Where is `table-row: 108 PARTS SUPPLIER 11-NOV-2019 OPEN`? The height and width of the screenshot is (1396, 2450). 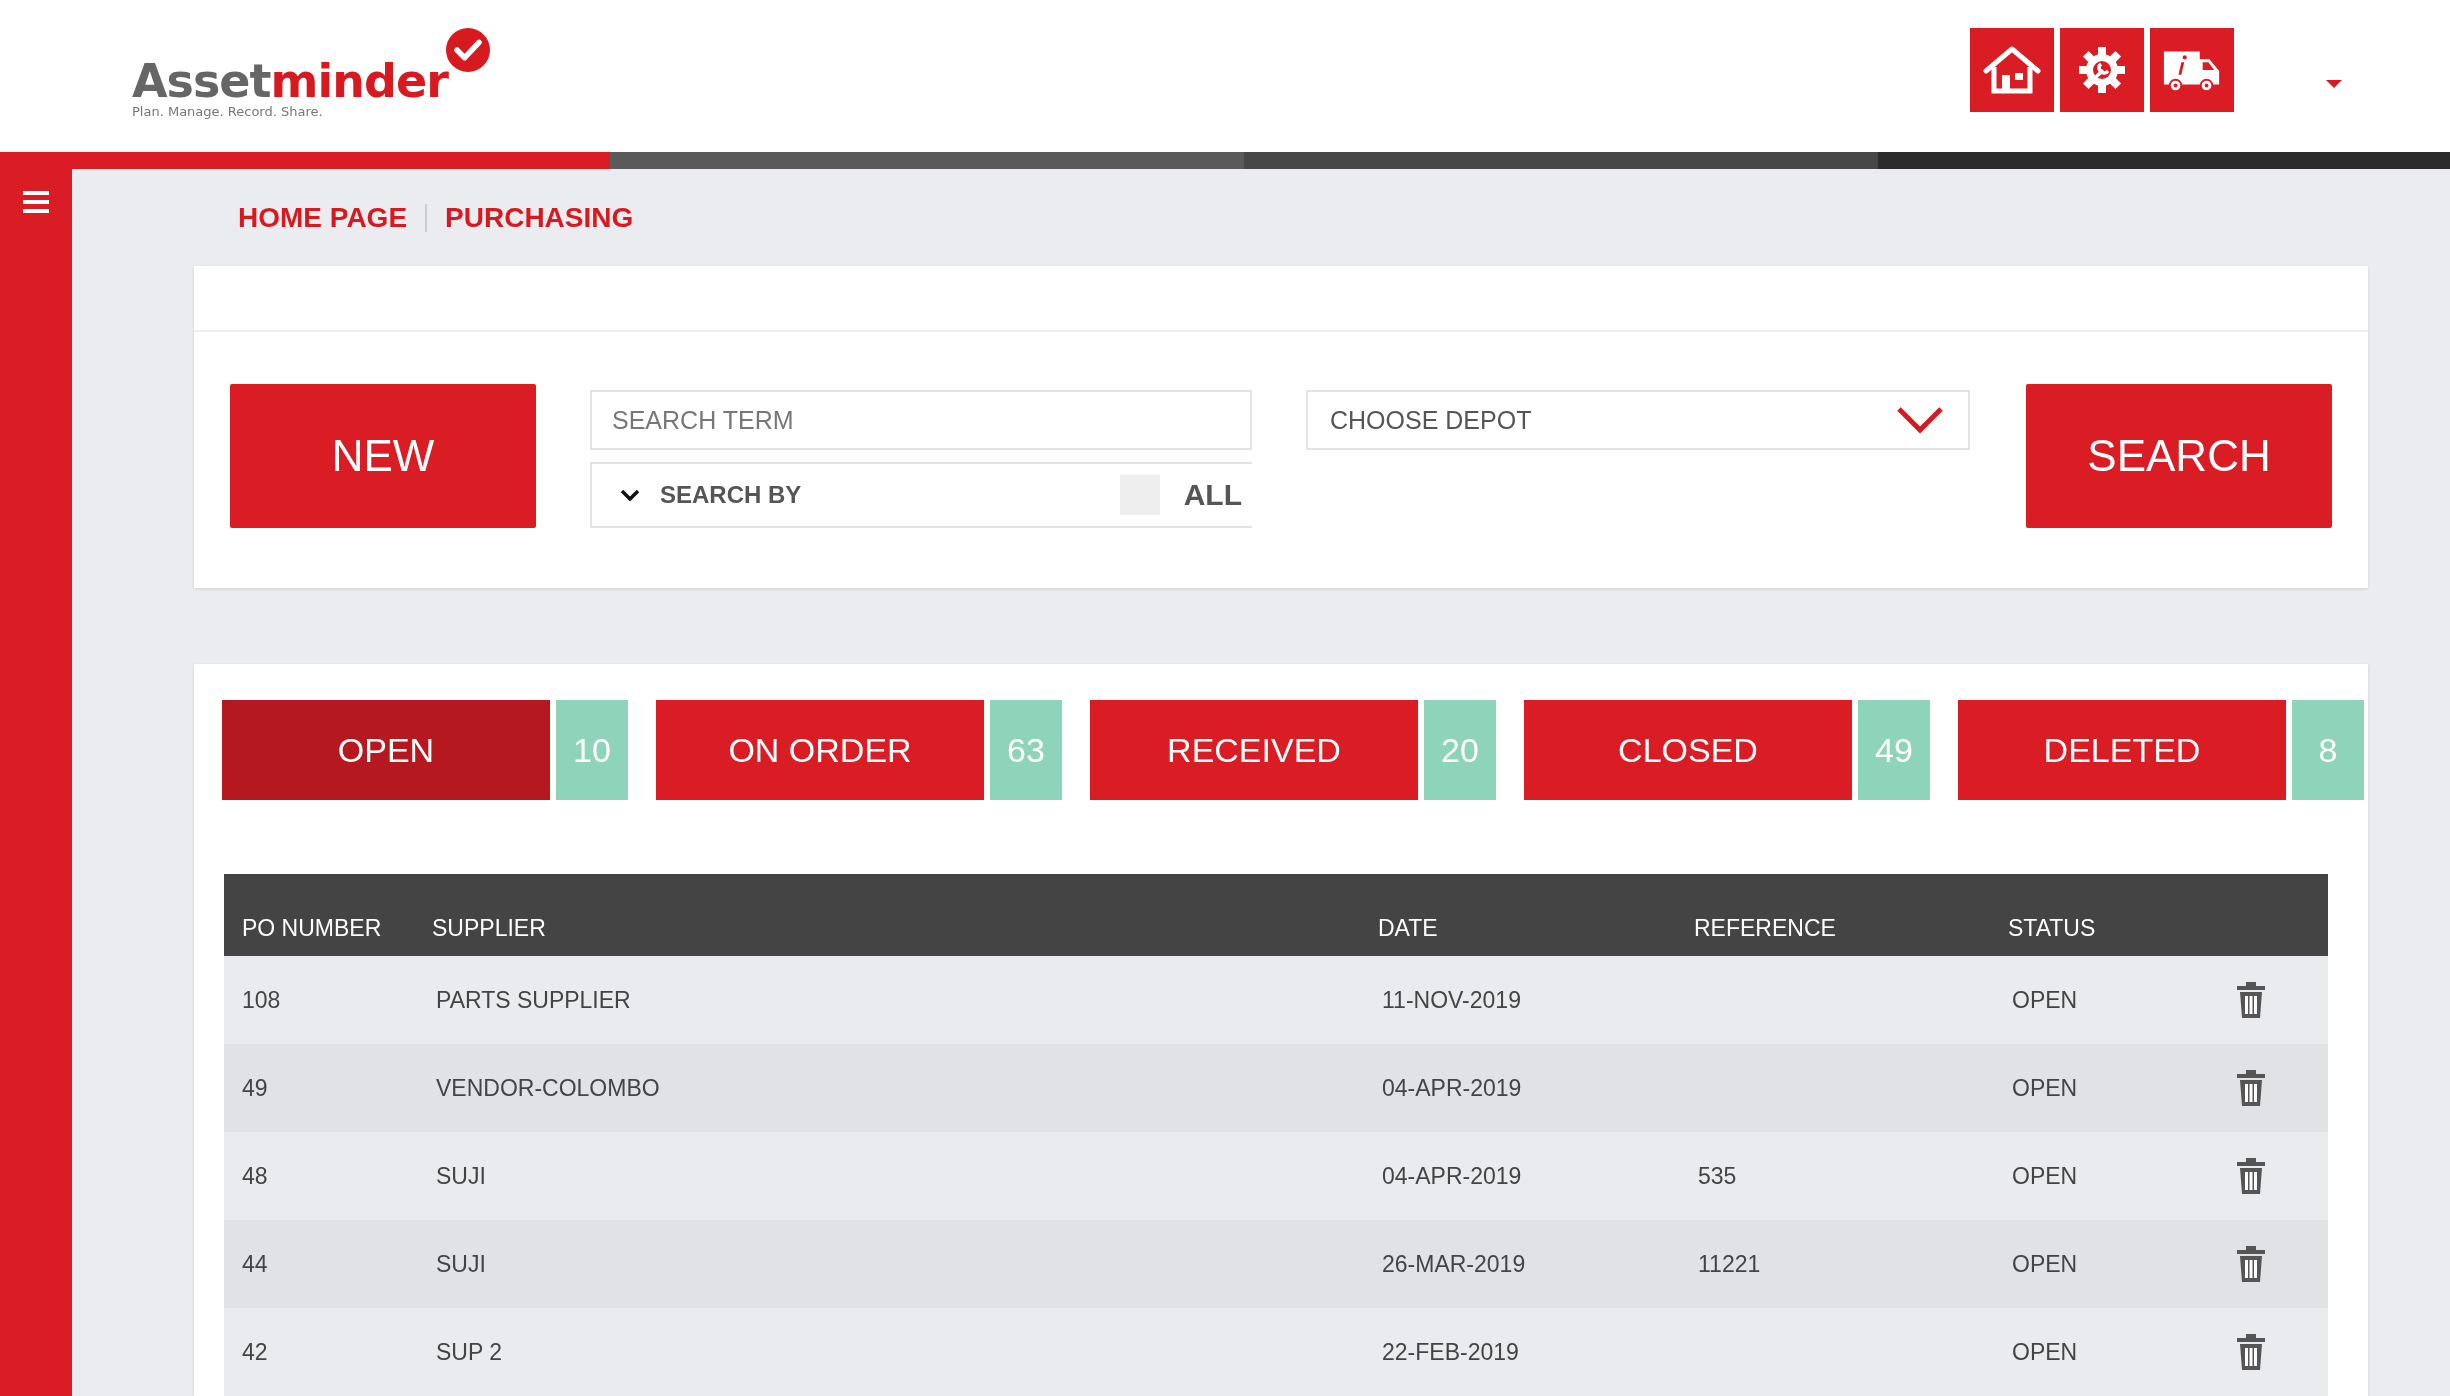
table-row: 108 PARTS SUPPLIER 11-NOV-2019 OPEN is located at coordinates (1276, 1000).